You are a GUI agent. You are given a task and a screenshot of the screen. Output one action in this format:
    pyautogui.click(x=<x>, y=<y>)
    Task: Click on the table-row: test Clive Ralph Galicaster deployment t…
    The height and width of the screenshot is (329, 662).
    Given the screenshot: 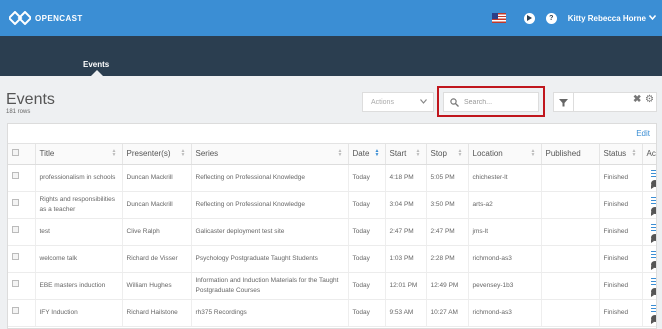 What is the action you would take?
    pyautogui.click(x=332, y=232)
    